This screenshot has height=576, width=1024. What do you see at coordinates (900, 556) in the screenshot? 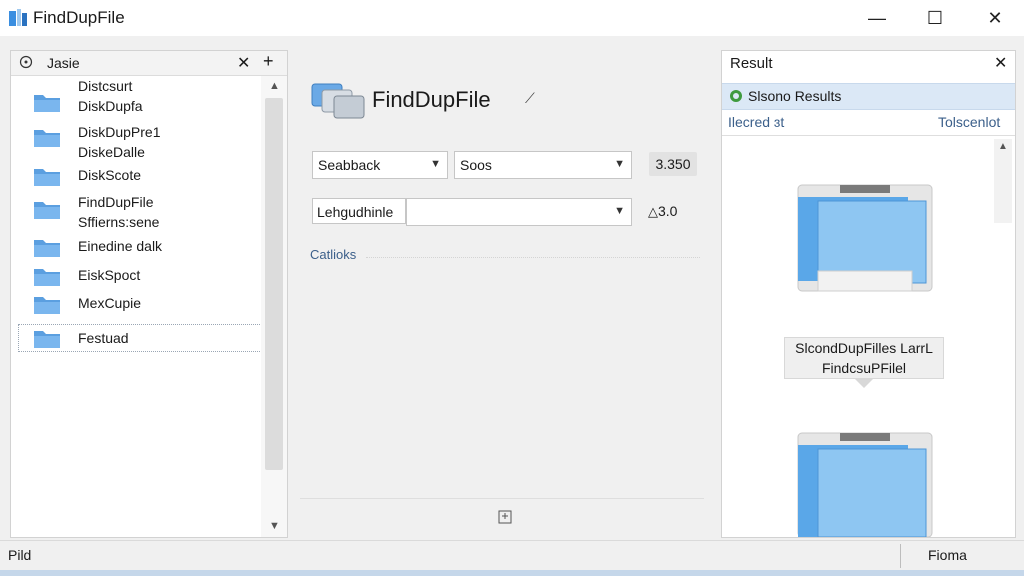
I see `status-separator` at bounding box center [900, 556].